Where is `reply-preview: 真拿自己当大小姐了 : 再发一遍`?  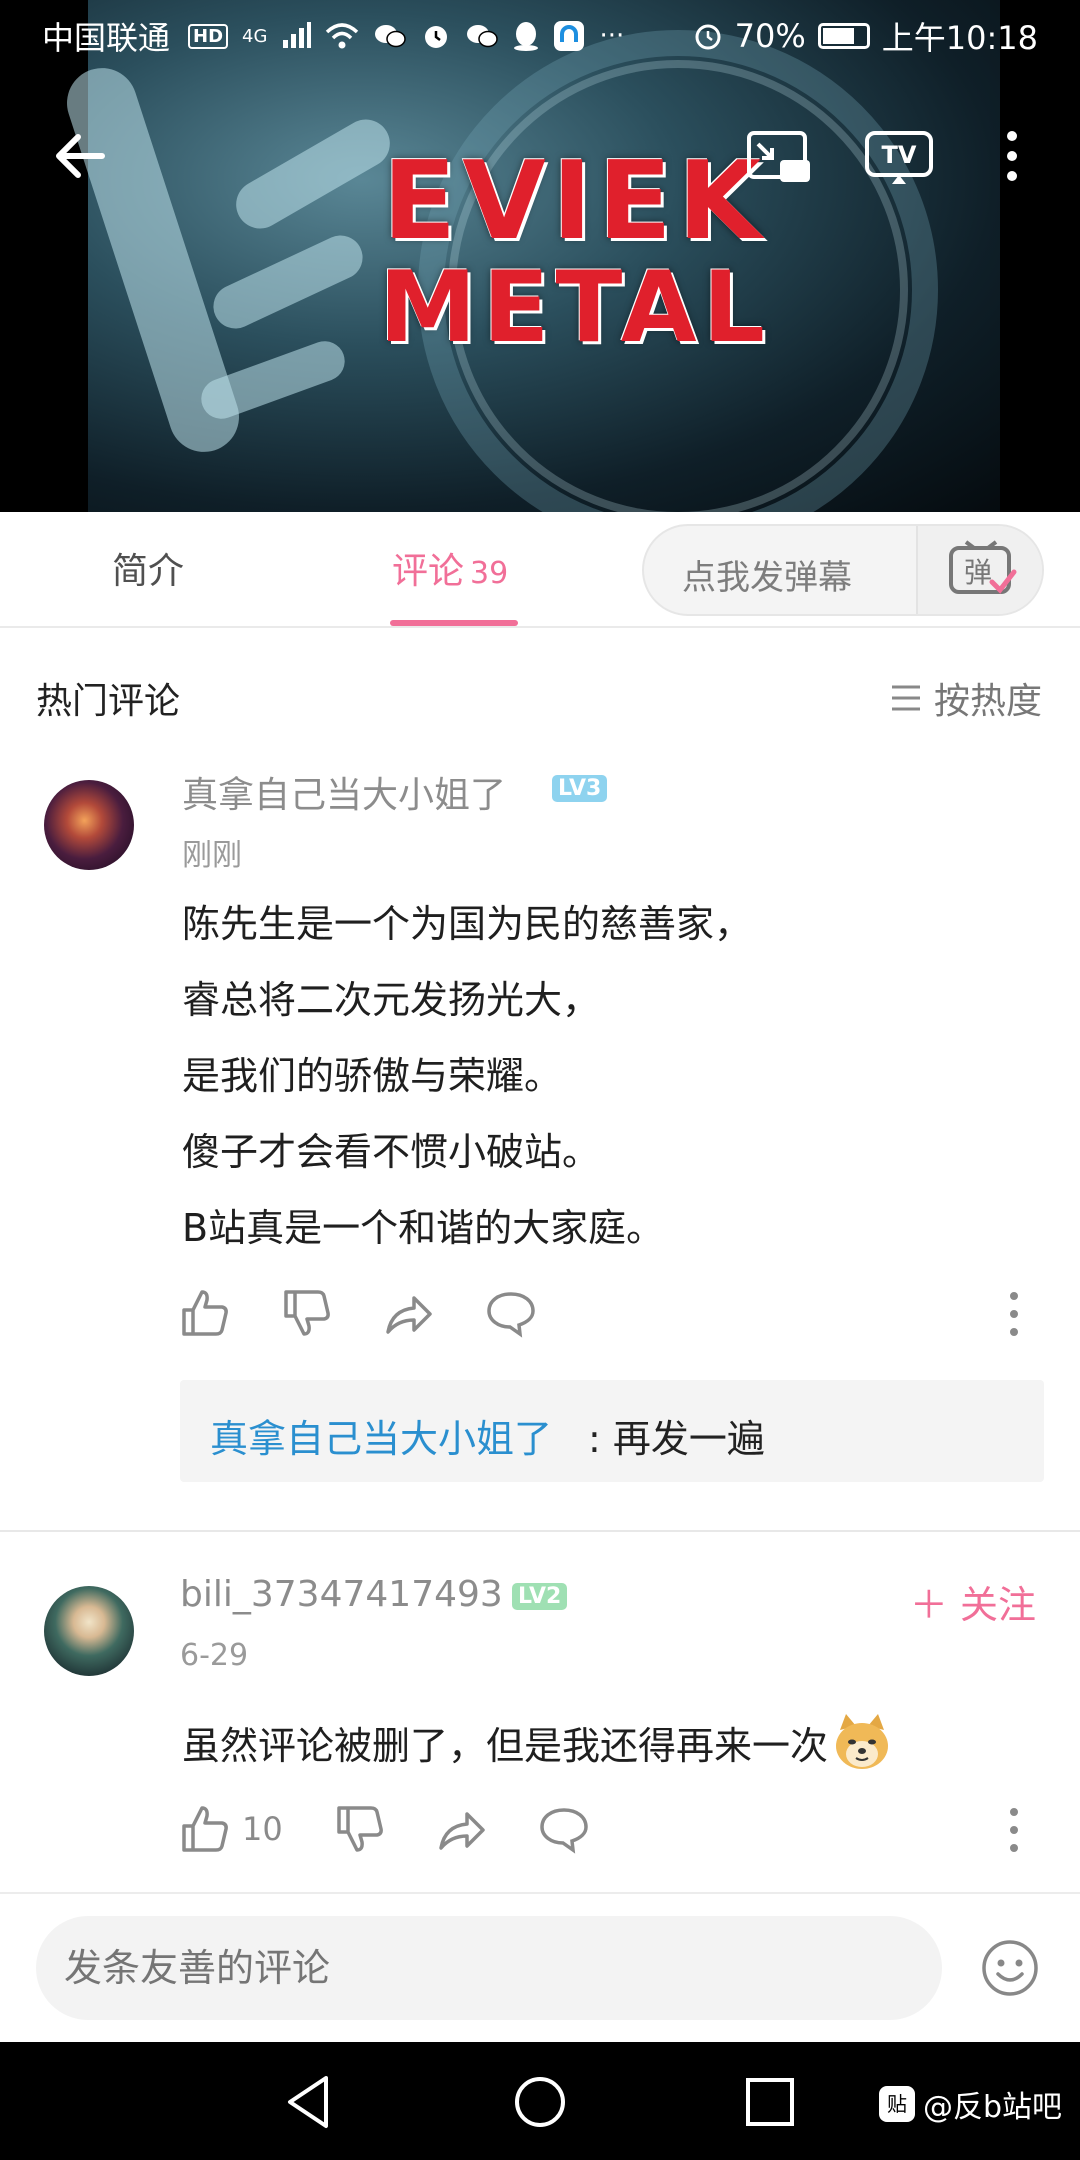
reply-preview: 真拿自己当大小姐了 : 再发一遍 is located at coordinates (612, 1431).